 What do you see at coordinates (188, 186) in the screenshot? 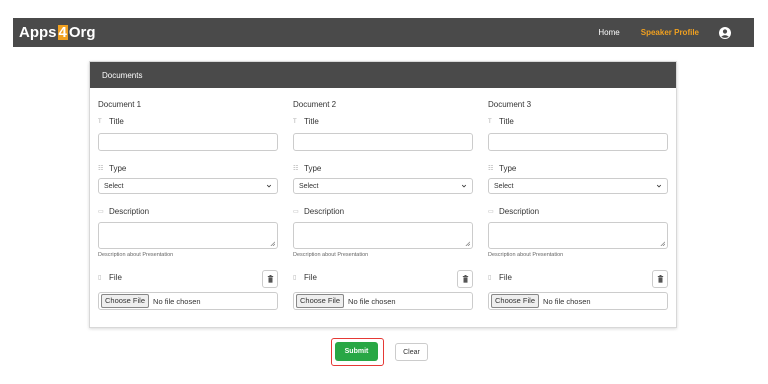
I see `document-1-type-select: Select` at bounding box center [188, 186].